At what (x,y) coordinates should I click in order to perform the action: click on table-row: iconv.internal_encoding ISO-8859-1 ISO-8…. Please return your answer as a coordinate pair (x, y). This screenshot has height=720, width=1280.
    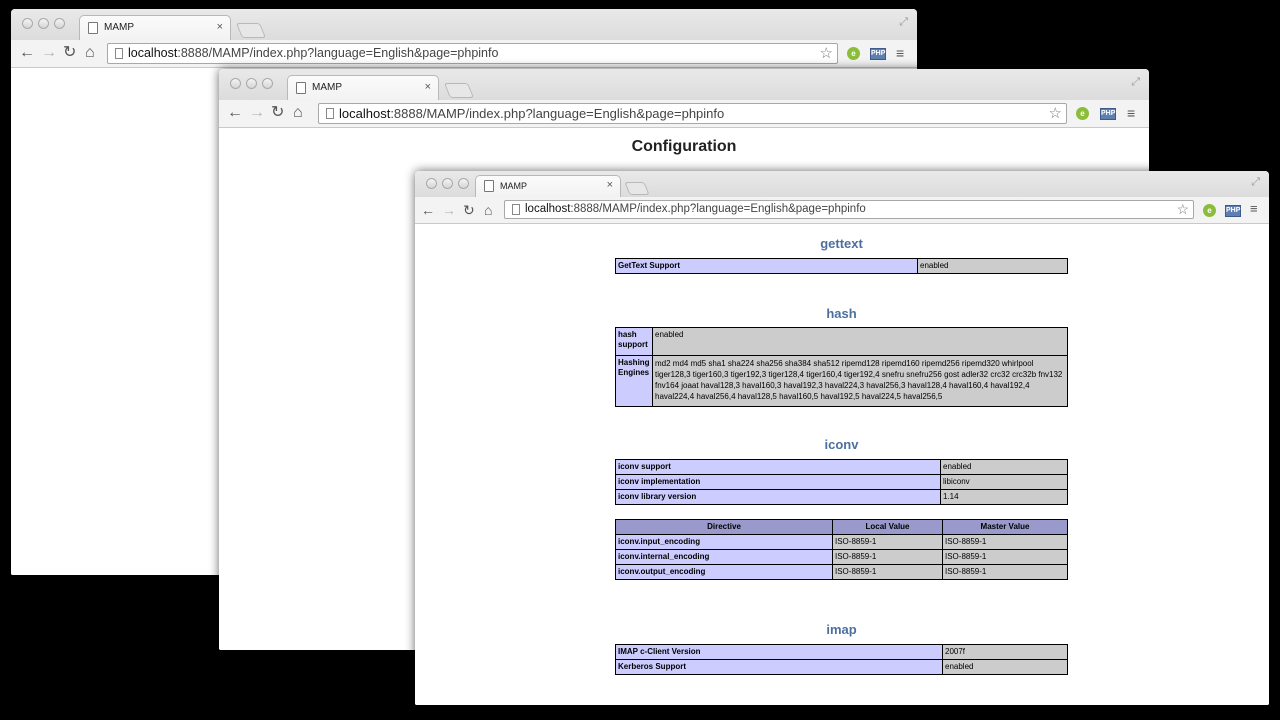
    Looking at the image, I should click on (841, 557).